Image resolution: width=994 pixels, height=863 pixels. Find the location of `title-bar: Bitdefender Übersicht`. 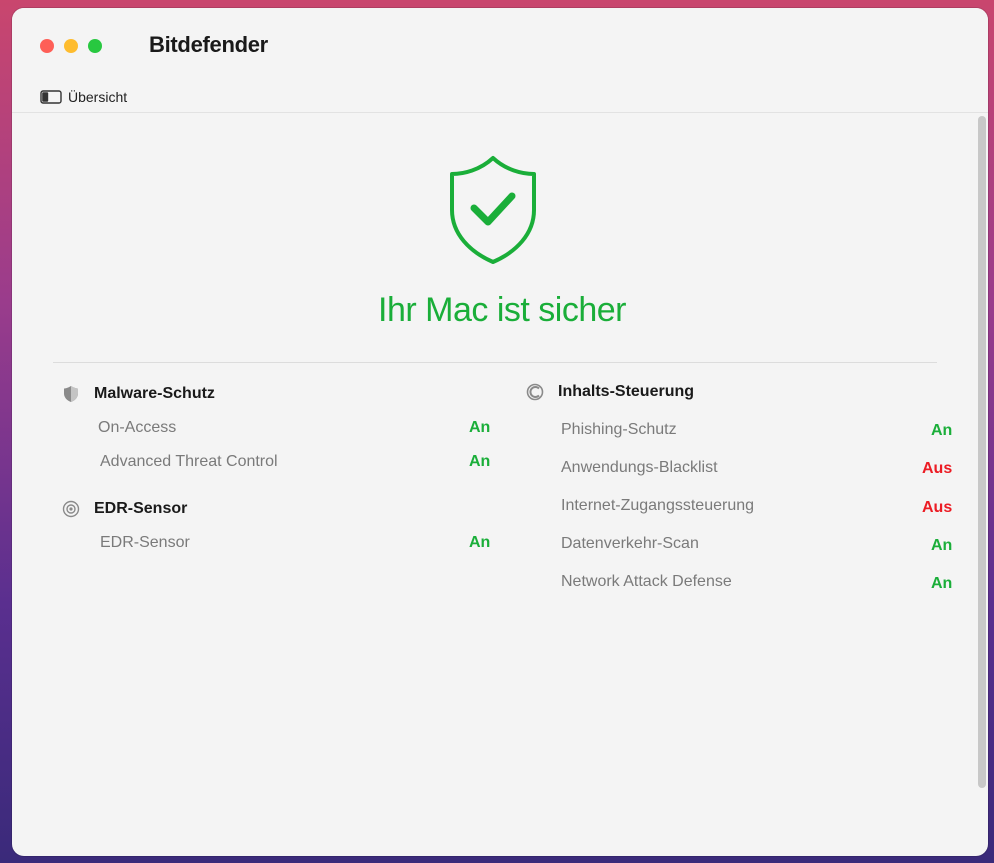

title-bar: Bitdefender Übersicht is located at coordinates (500, 60).